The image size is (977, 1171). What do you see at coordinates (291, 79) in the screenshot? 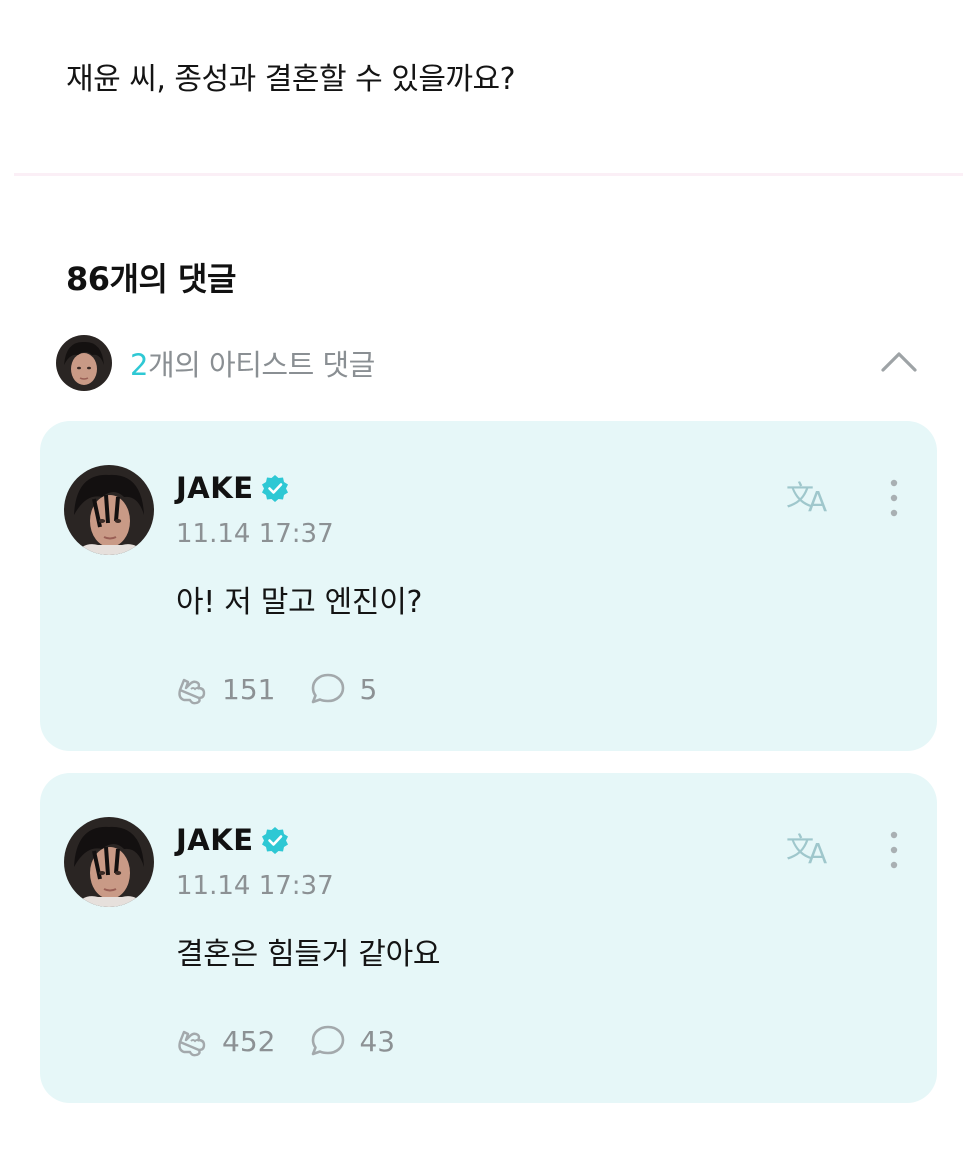
I see `post-title: 재윤 씨, 종성과 결혼할 수 있을까요?` at bounding box center [291, 79].